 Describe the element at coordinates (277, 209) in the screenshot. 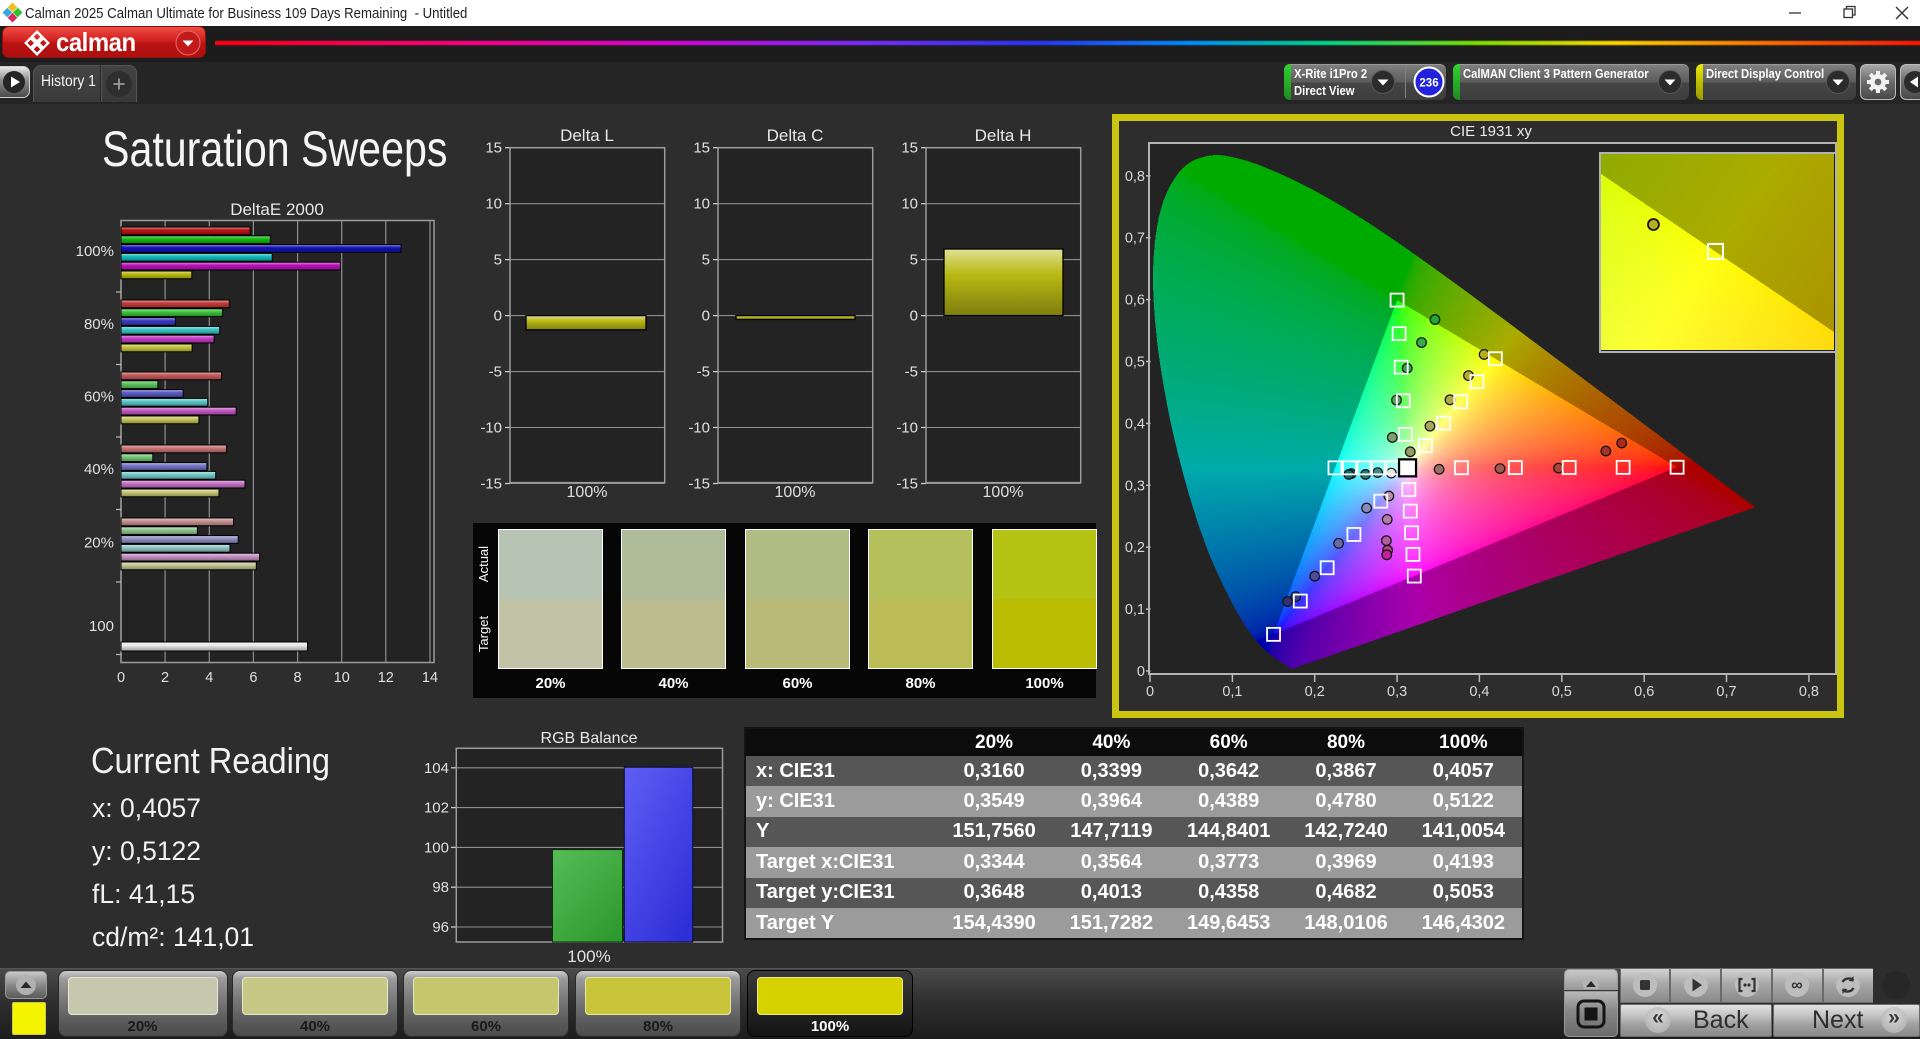

I see `svg-text: DeltaE 2000` at that location.